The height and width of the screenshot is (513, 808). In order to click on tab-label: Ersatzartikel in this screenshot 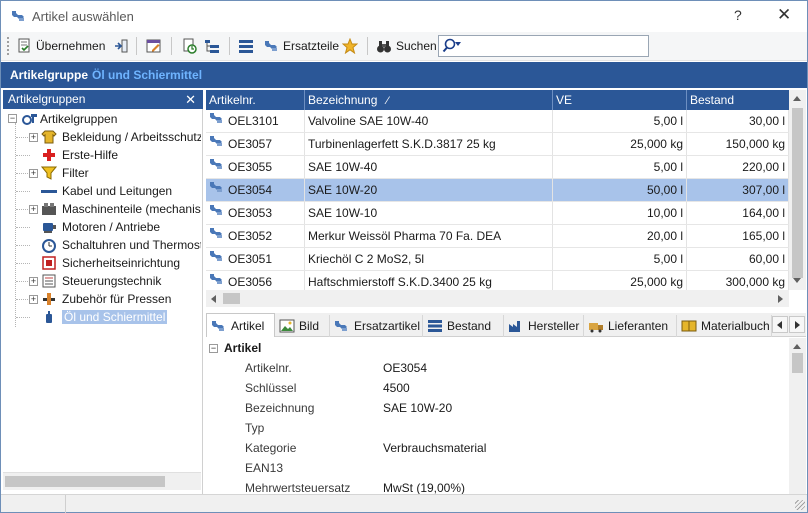, I will do `click(387, 326)`.